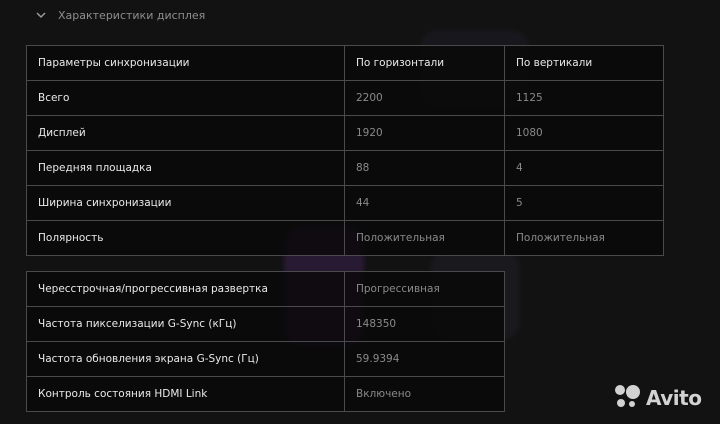  What do you see at coordinates (185, 168) in the screenshot?
I see `row-label: Передняя площадка` at bounding box center [185, 168].